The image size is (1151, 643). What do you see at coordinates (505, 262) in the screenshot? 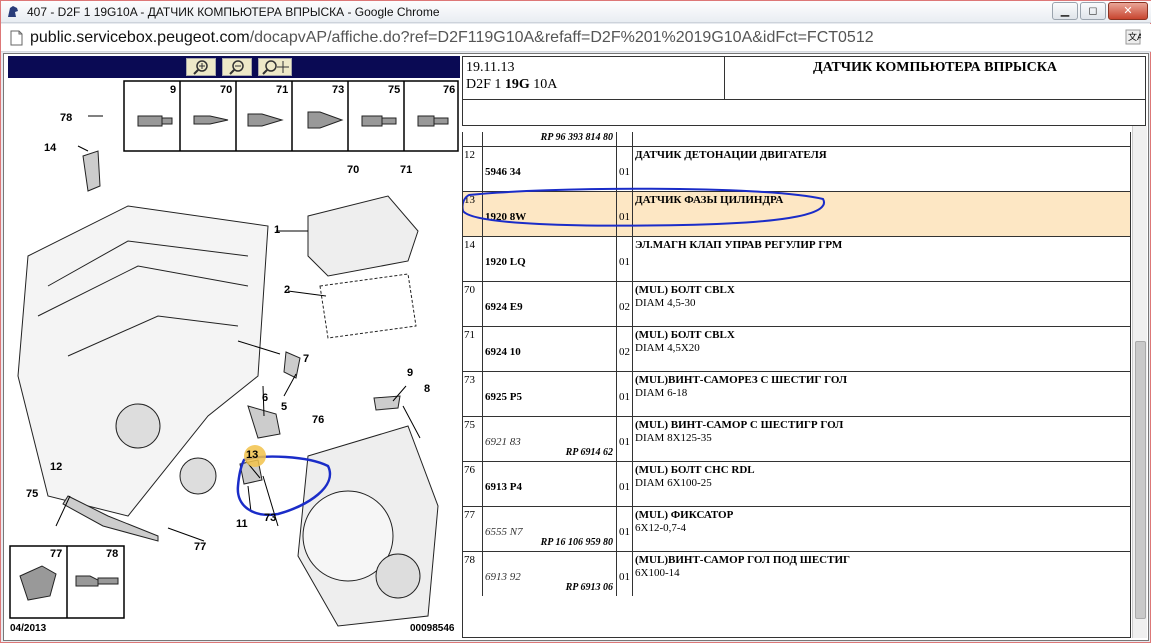
I see `reference-code: 1920 LQ` at bounding box center [505, 262].